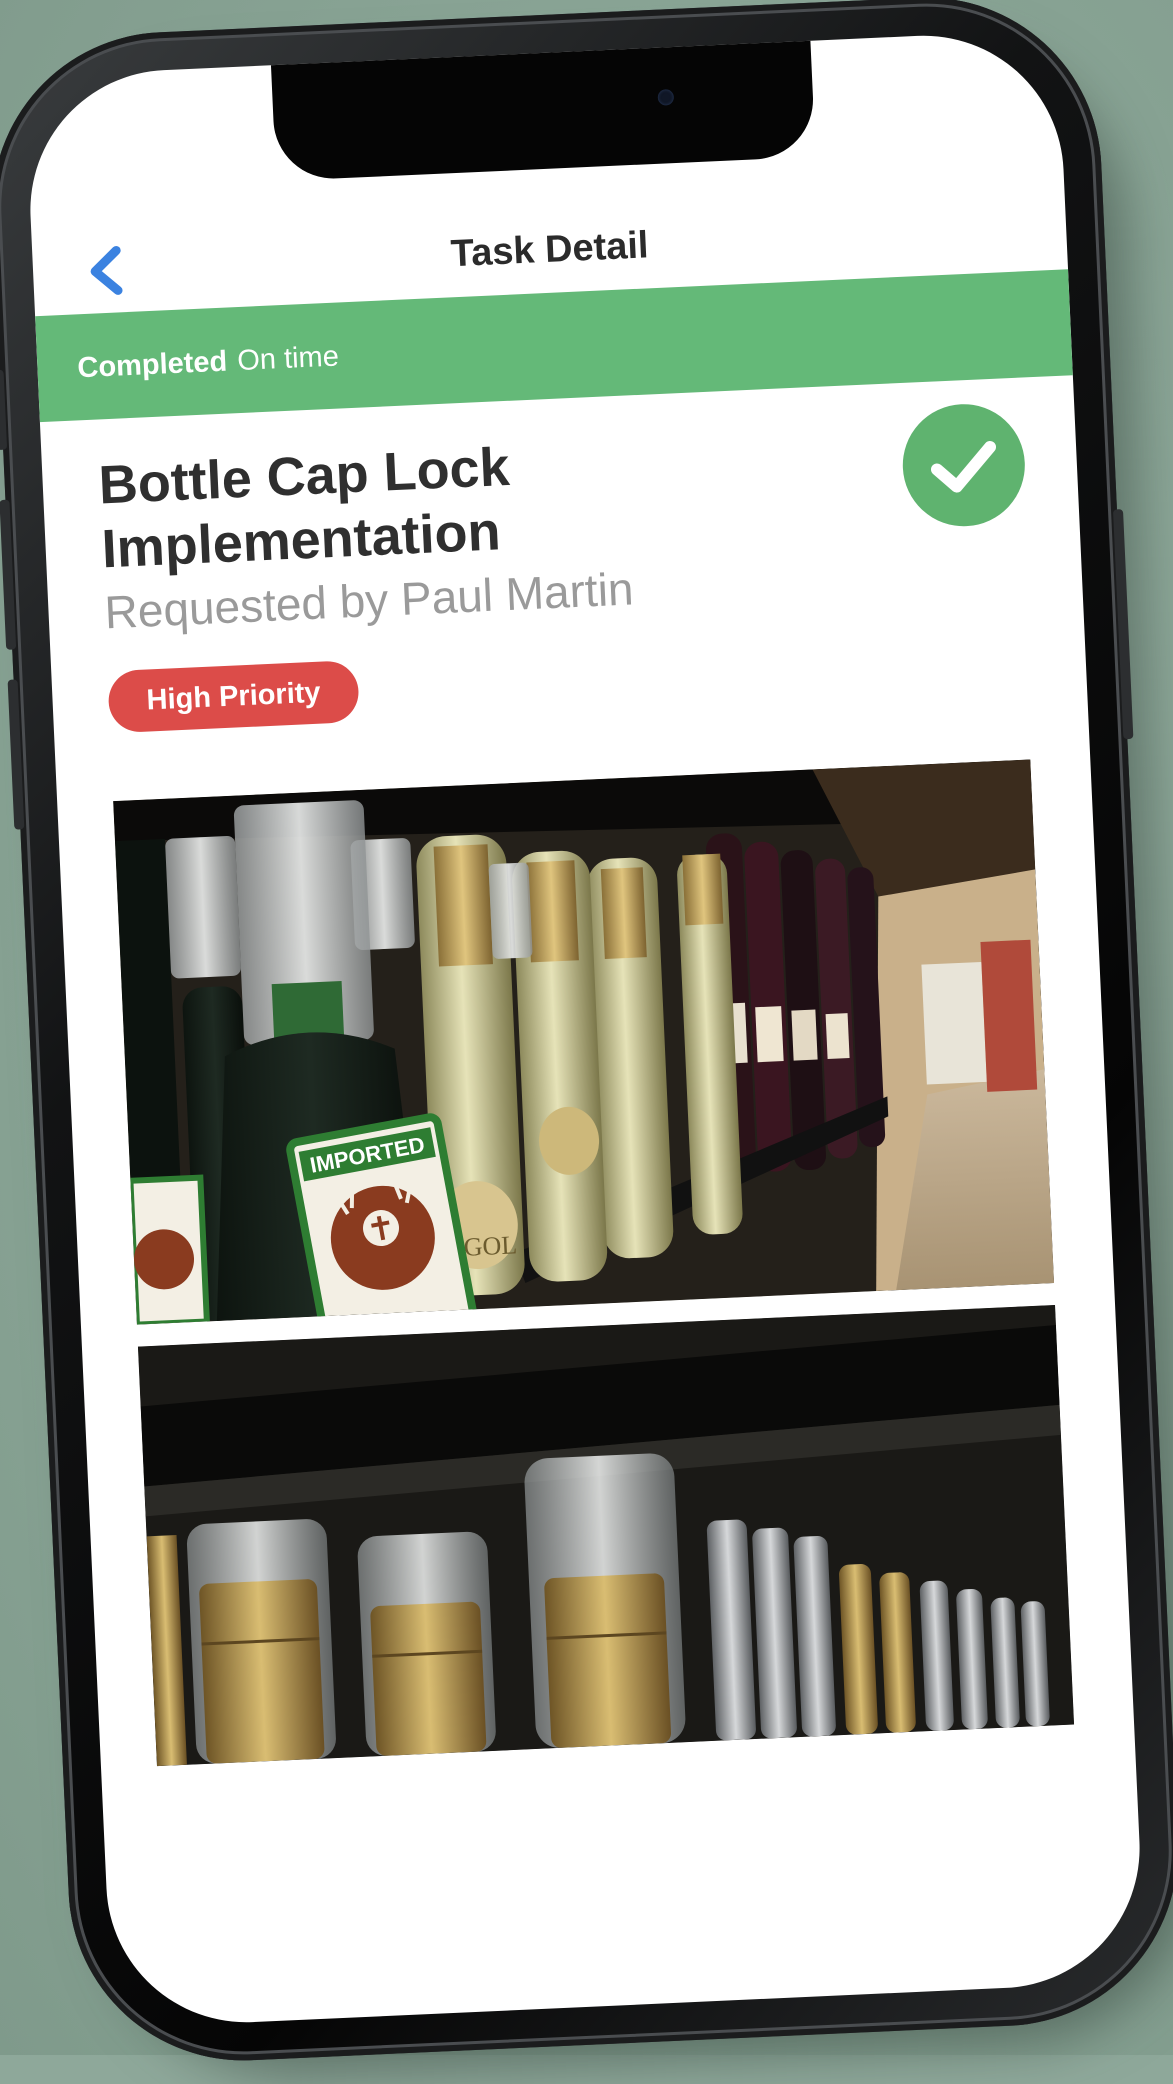 This screenshot has width=1173, height=2084. I want to click on status-completed-label: Completed, so click(152, 365).